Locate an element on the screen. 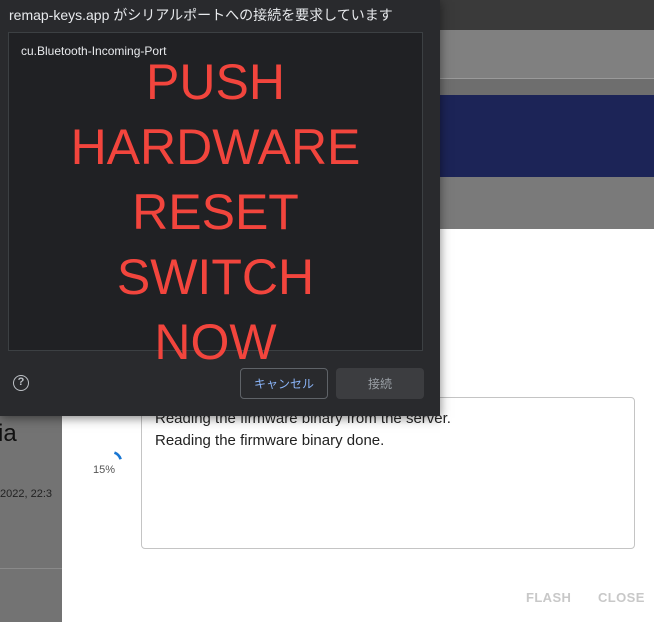  background-title-fragment: ia is located at coordinates (8, 433).